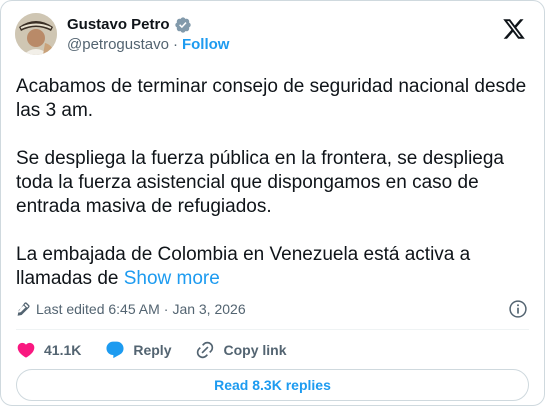 The height and width of the screenshot is (406, 545). I want to click on read-replies-button: Read 8.3K replies, so click(272, 385).